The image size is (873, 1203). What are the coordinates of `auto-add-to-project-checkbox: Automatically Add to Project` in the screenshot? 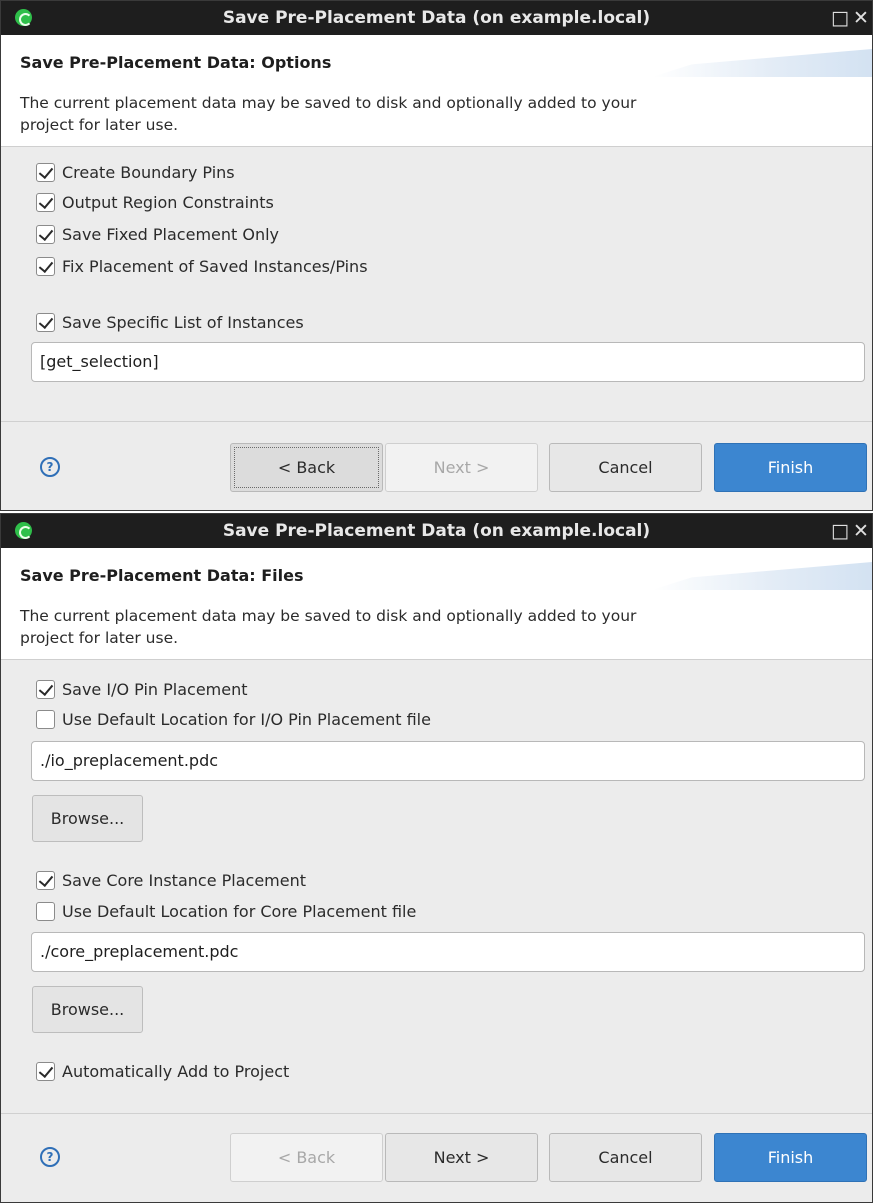 It's located at (162, 1071).